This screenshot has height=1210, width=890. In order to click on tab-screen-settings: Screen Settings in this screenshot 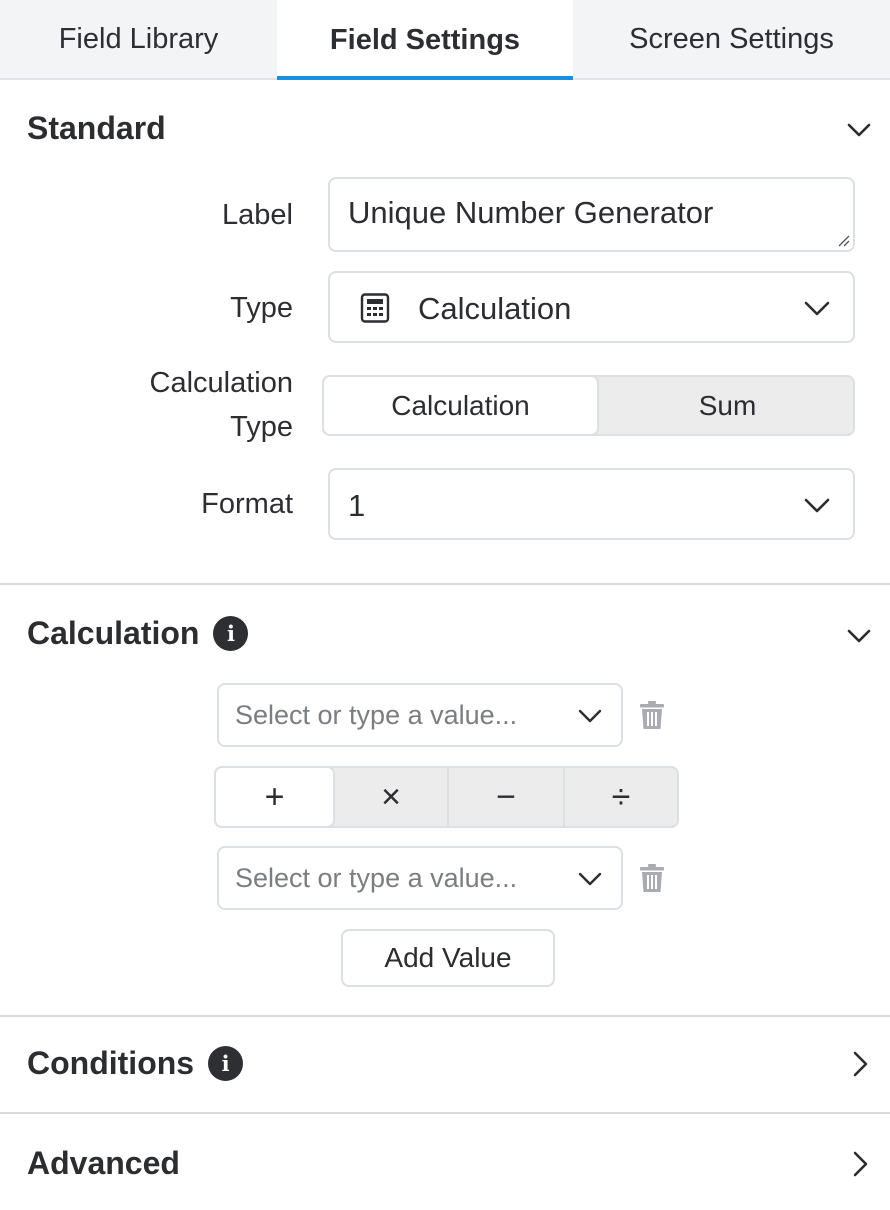, I will do `click(731, 39)`.